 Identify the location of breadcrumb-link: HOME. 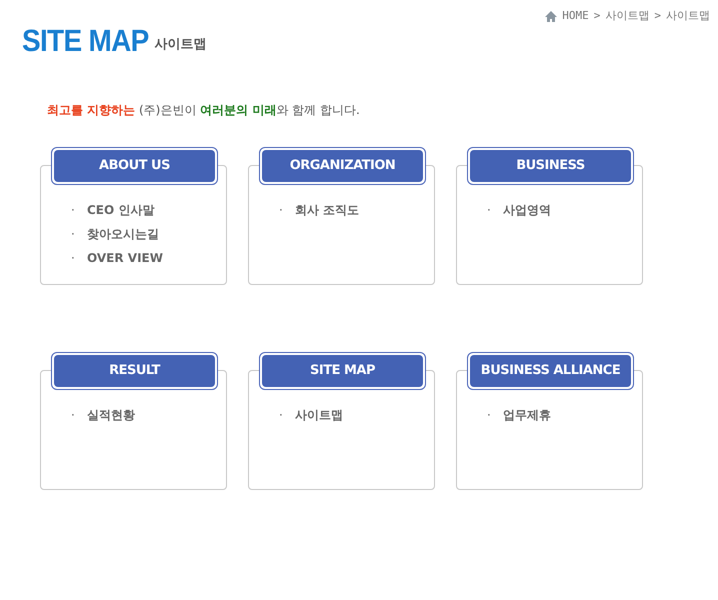
(575, 16).